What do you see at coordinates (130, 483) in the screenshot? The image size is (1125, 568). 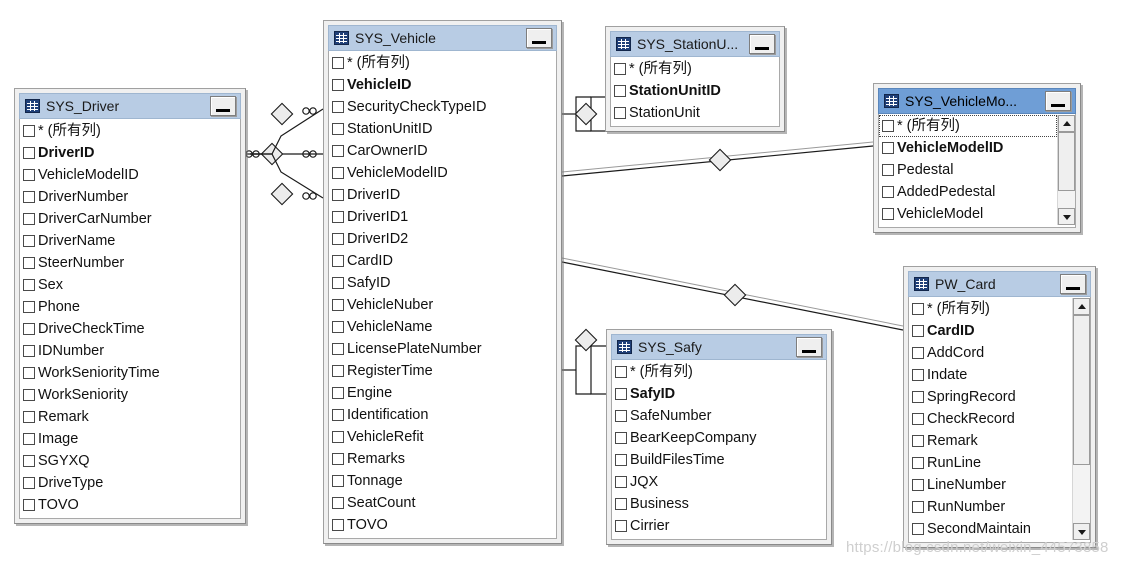 I see `field-row: DriveType` at bounding box center [130, 483].